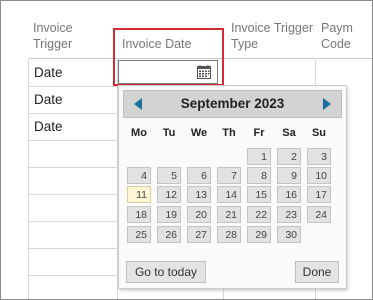 The height and width of the screenshot is (300, 373). I want to click on calendar-day: 29, so click(259, 234).